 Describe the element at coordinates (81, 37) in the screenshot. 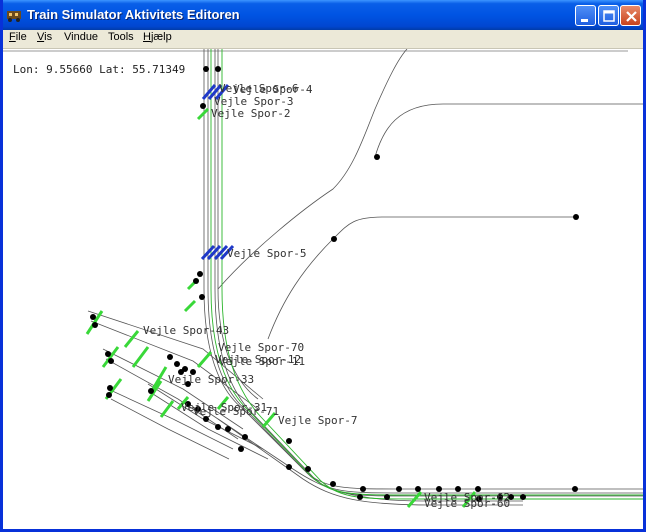

I see `menu-vindue: Vindue` at that location.